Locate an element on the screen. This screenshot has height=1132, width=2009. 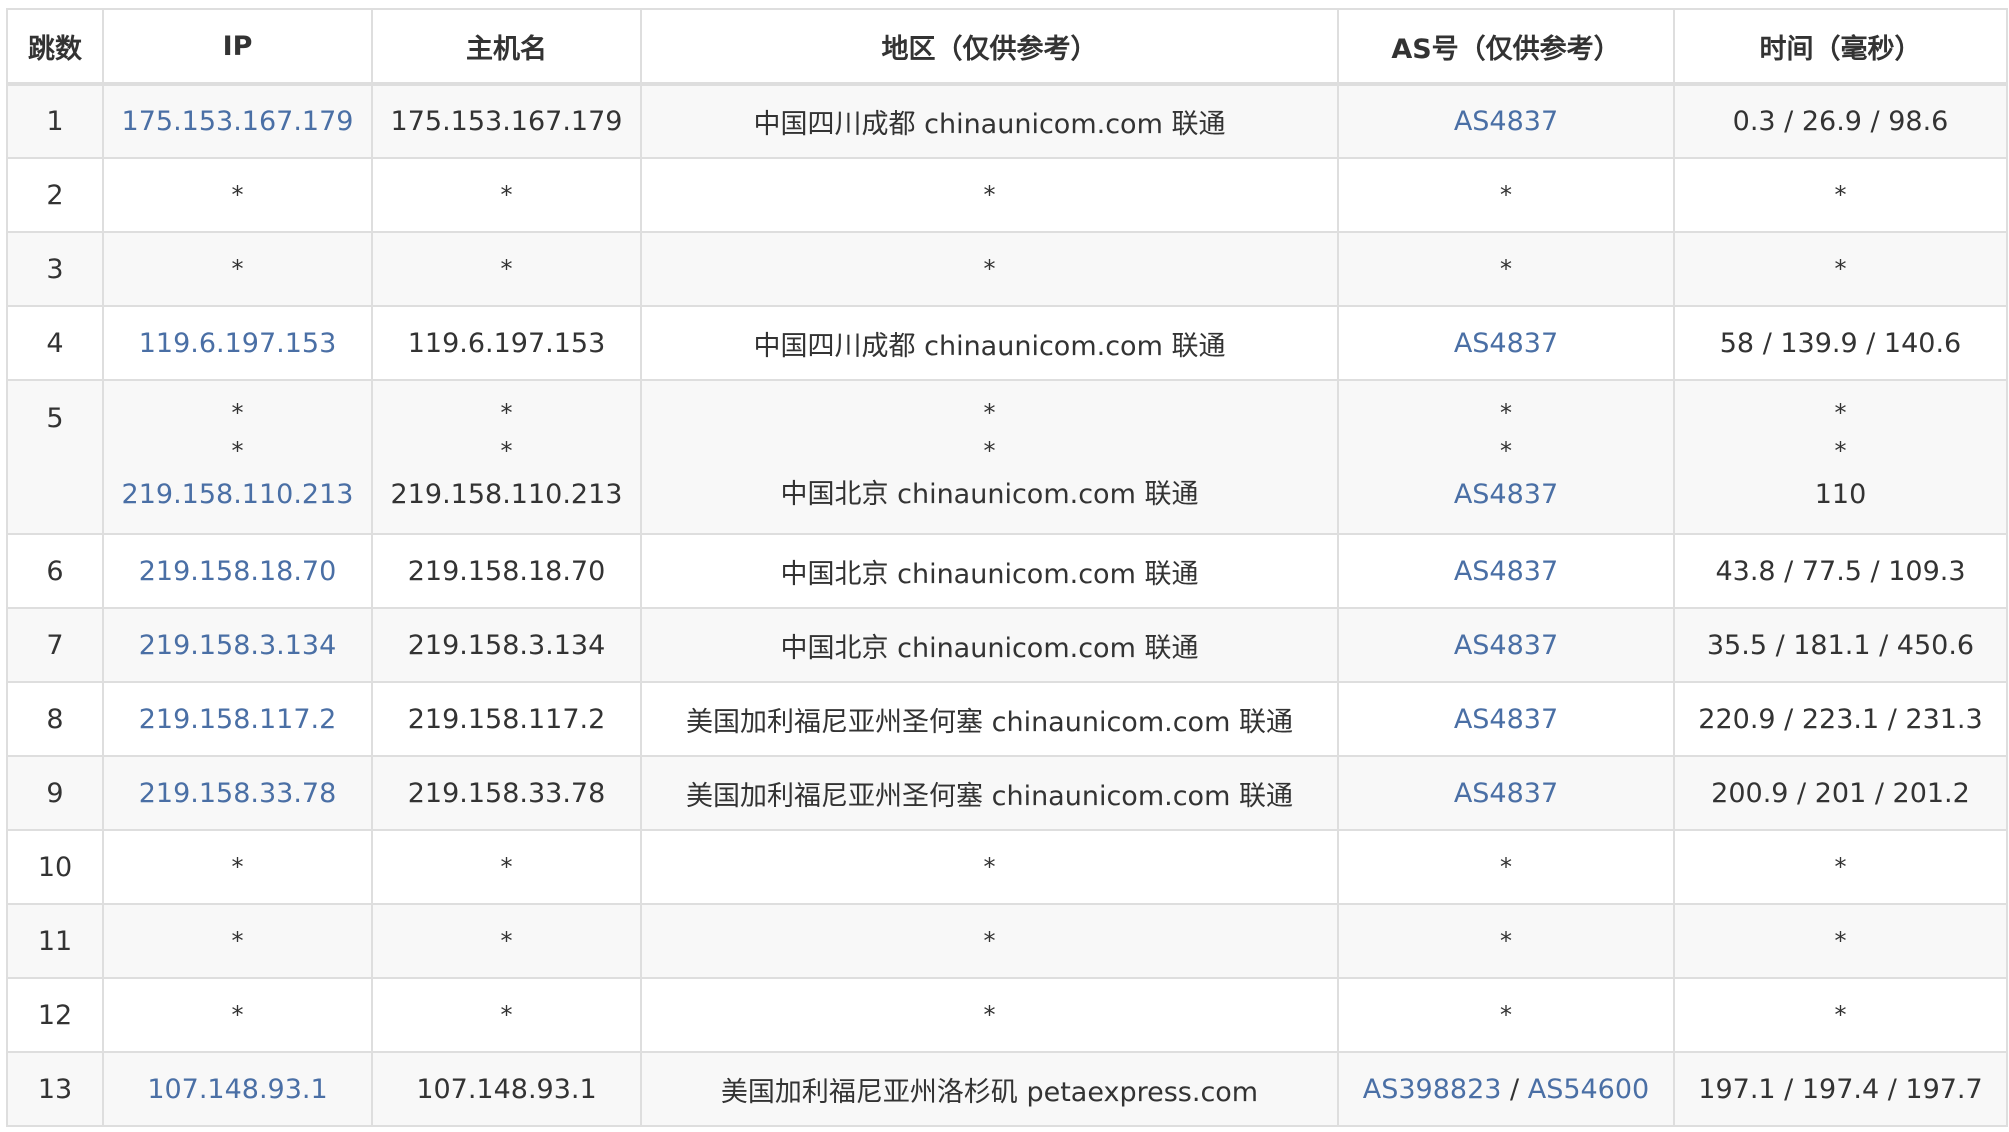
table-row: 12 * * * * * is located at coordinates (1007, 1015).